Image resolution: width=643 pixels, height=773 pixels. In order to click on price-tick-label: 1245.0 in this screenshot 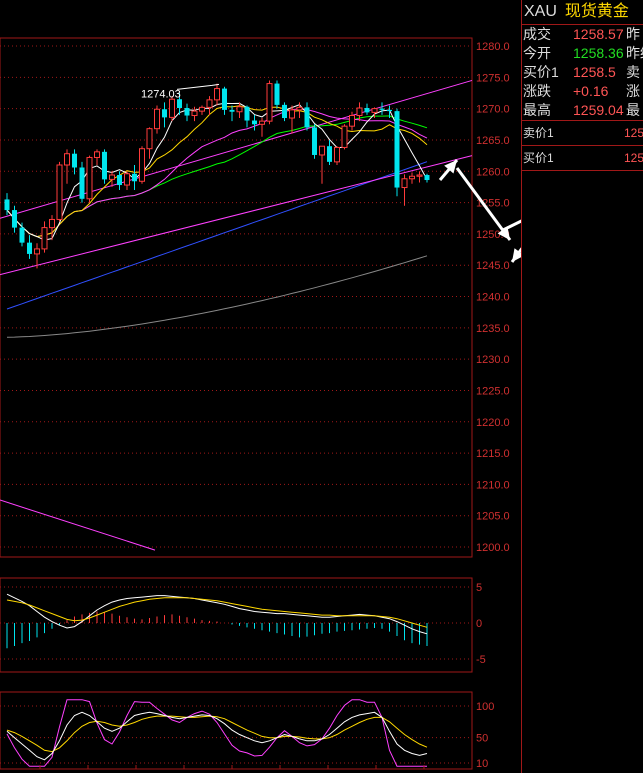, I will do `click(493, 266)`.